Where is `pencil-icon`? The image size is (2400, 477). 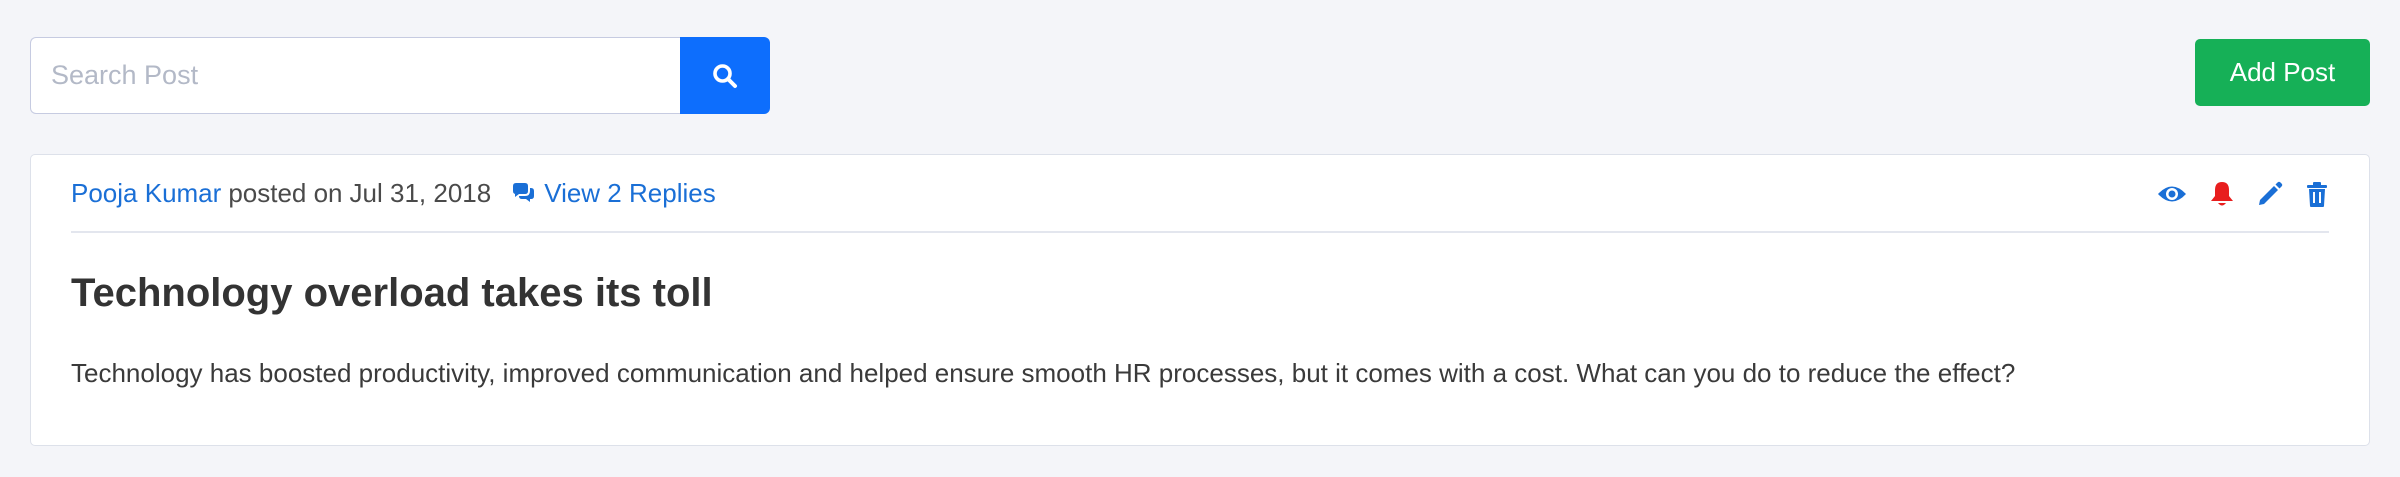 pencil-icon is located at coordinates (2270, 194).